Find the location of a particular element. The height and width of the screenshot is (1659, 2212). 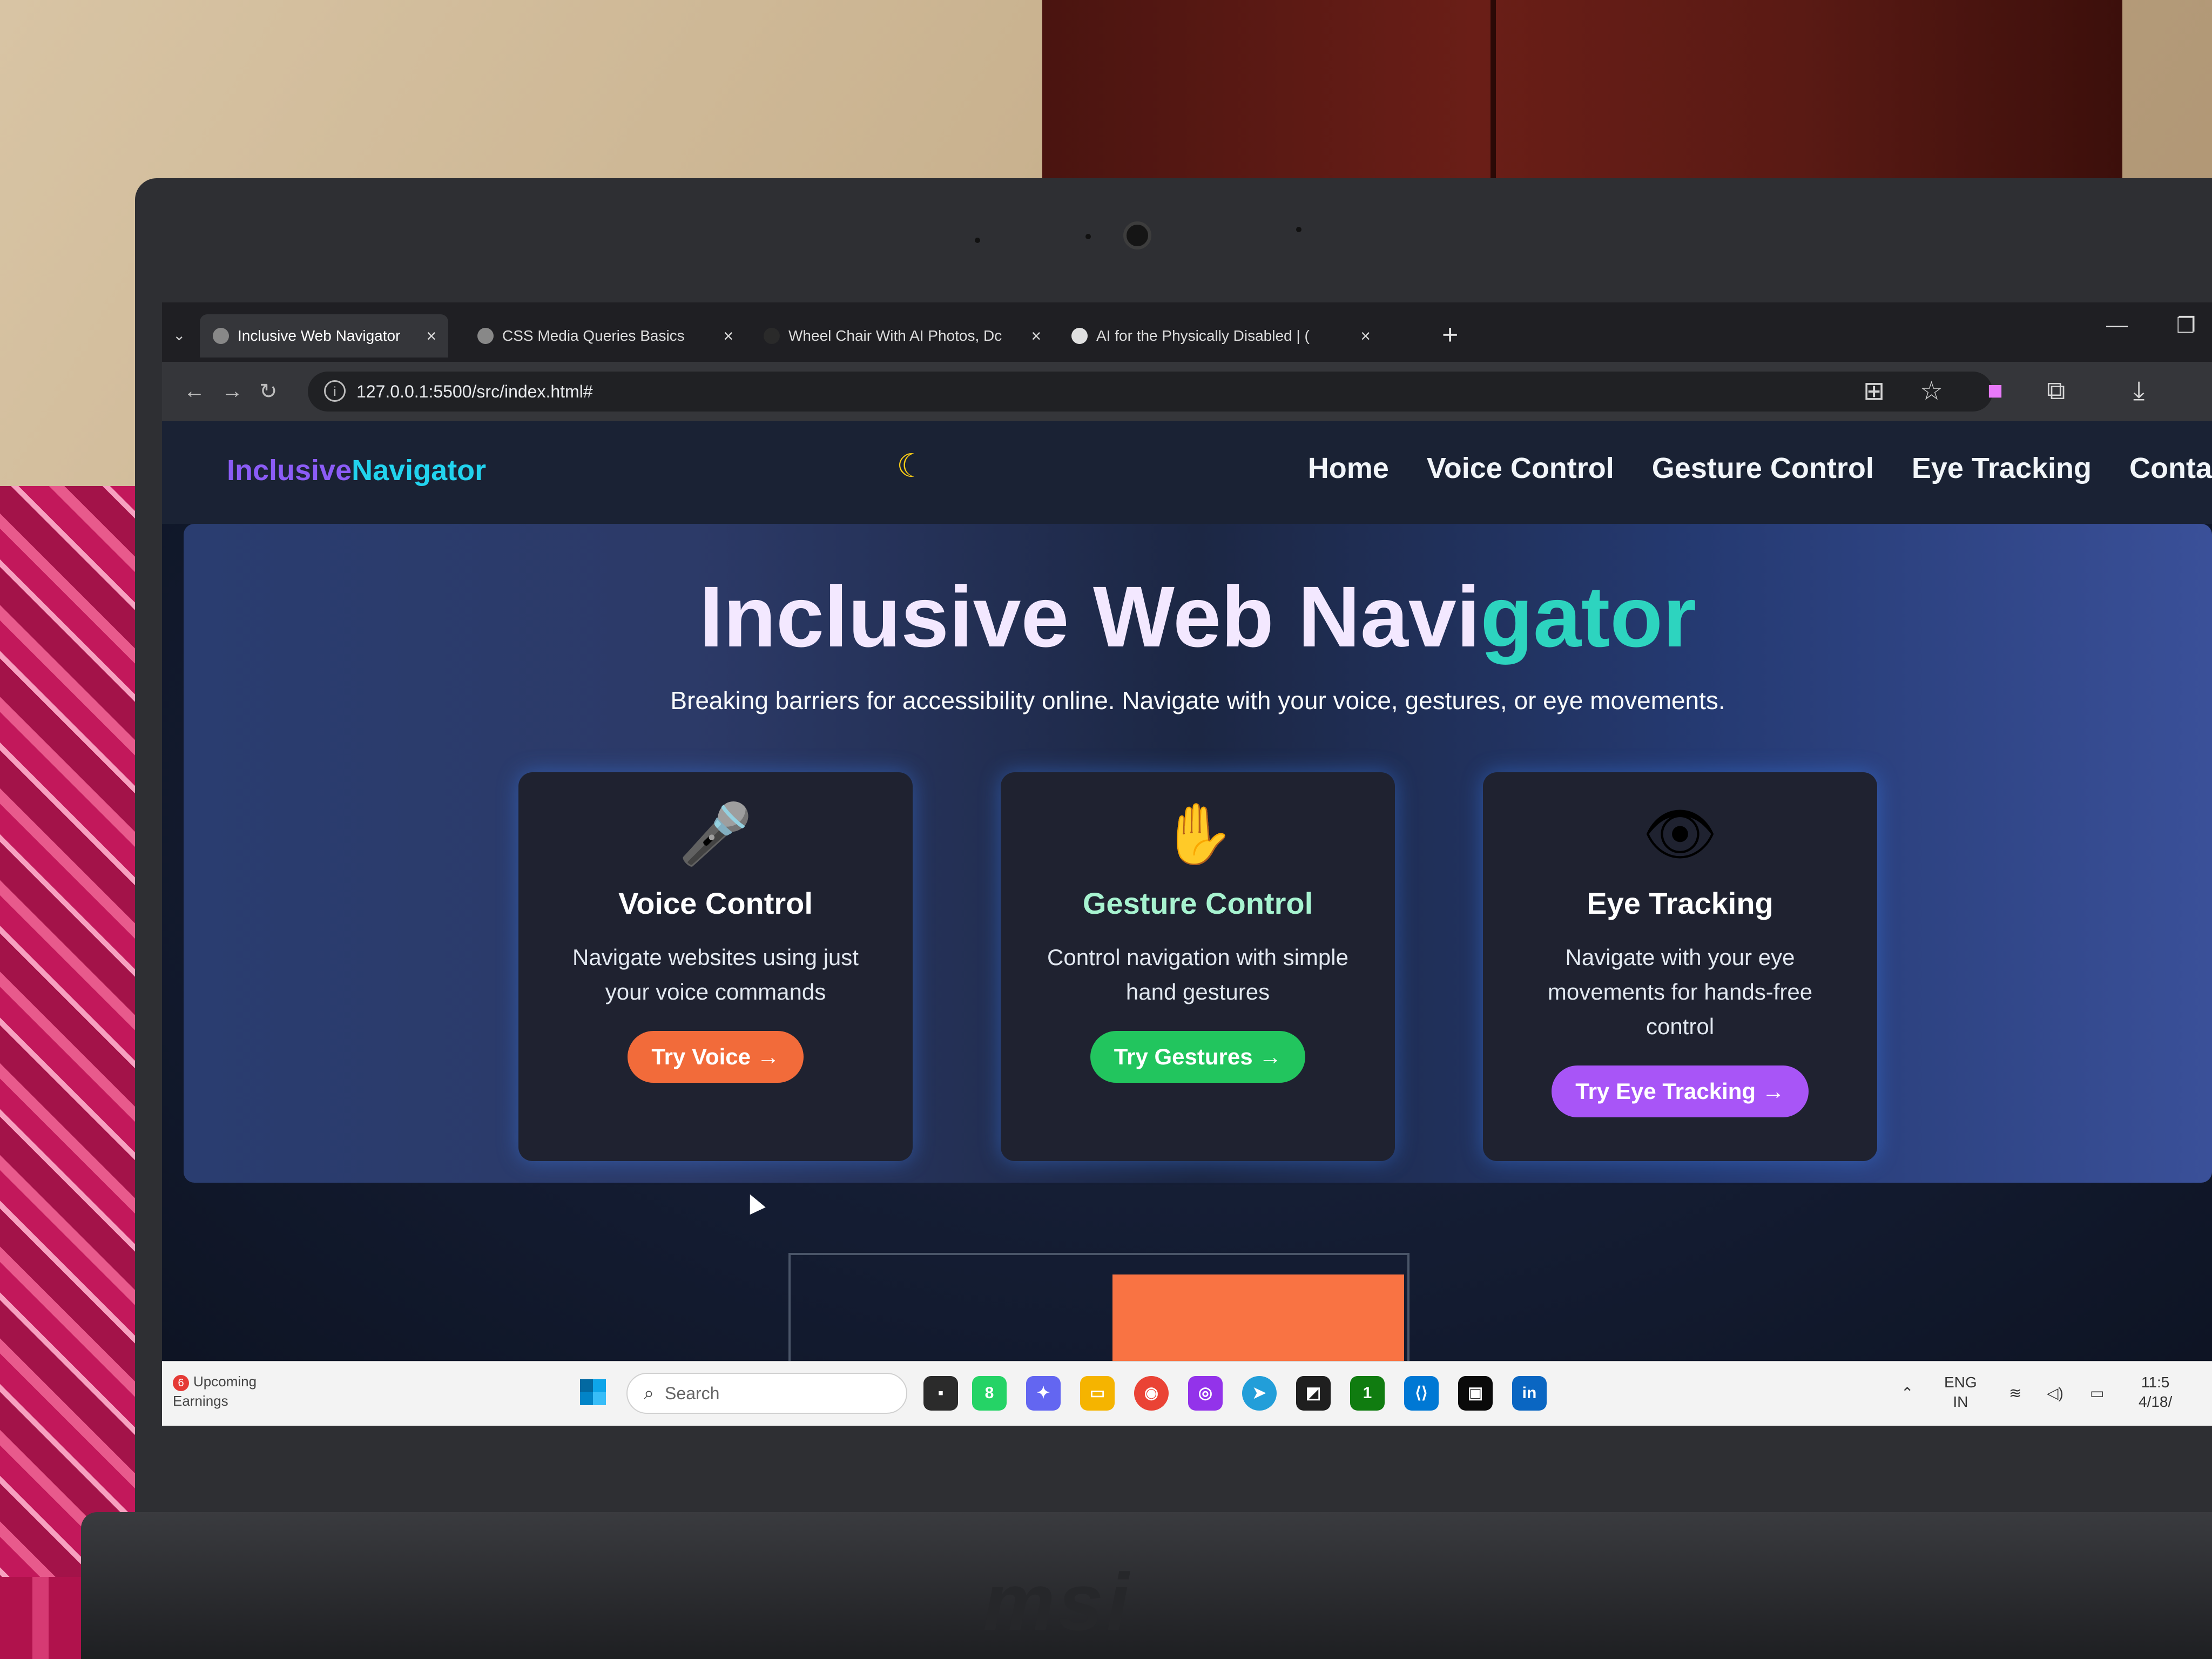

xbox-icon: 1 is located at coordinates (1367, 1393).